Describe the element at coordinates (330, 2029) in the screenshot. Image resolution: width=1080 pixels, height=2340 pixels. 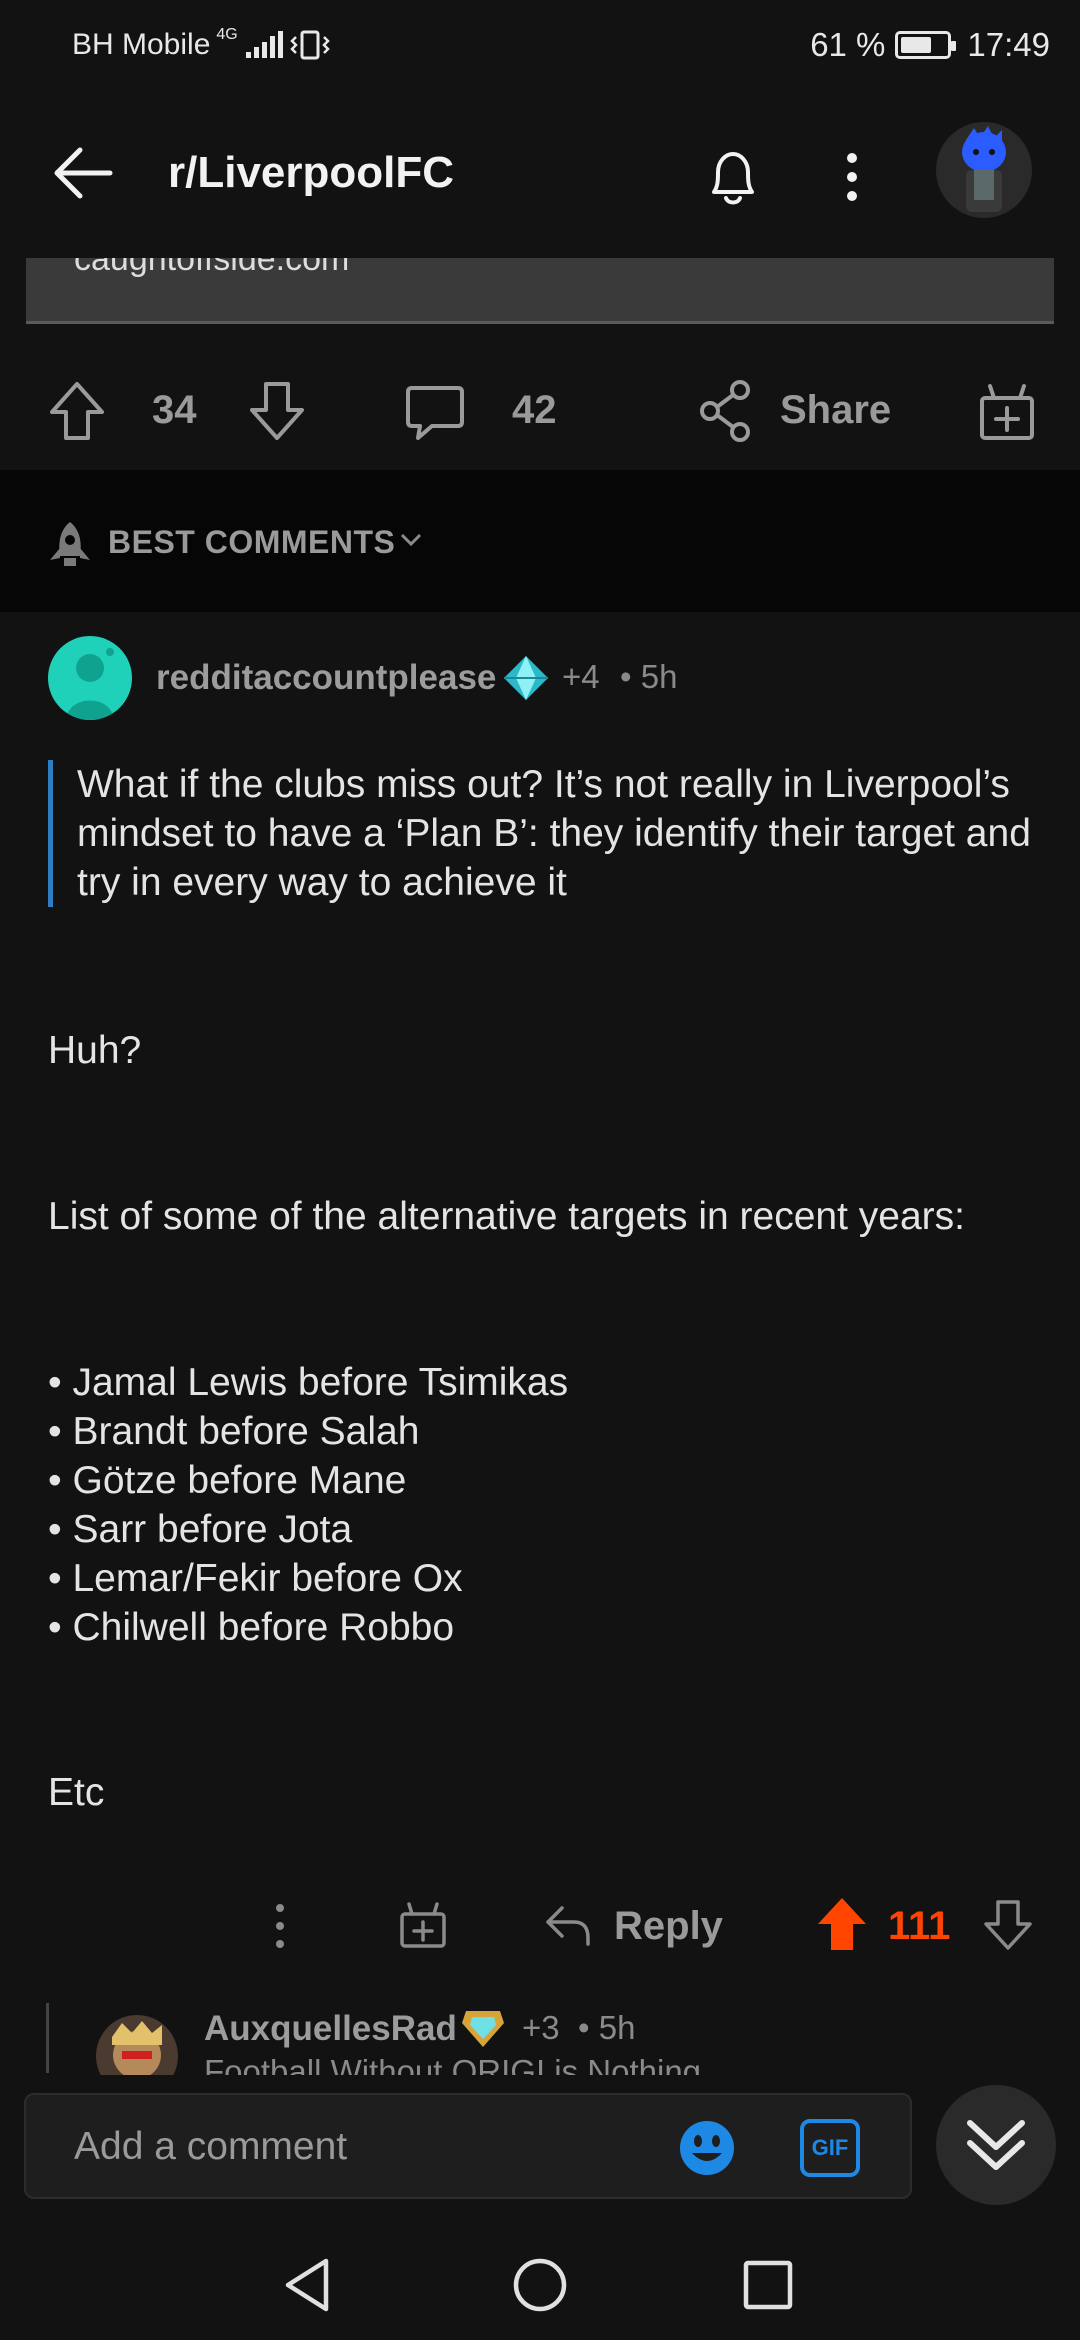
I see `reply-author: AuxquellesRad` at that location.